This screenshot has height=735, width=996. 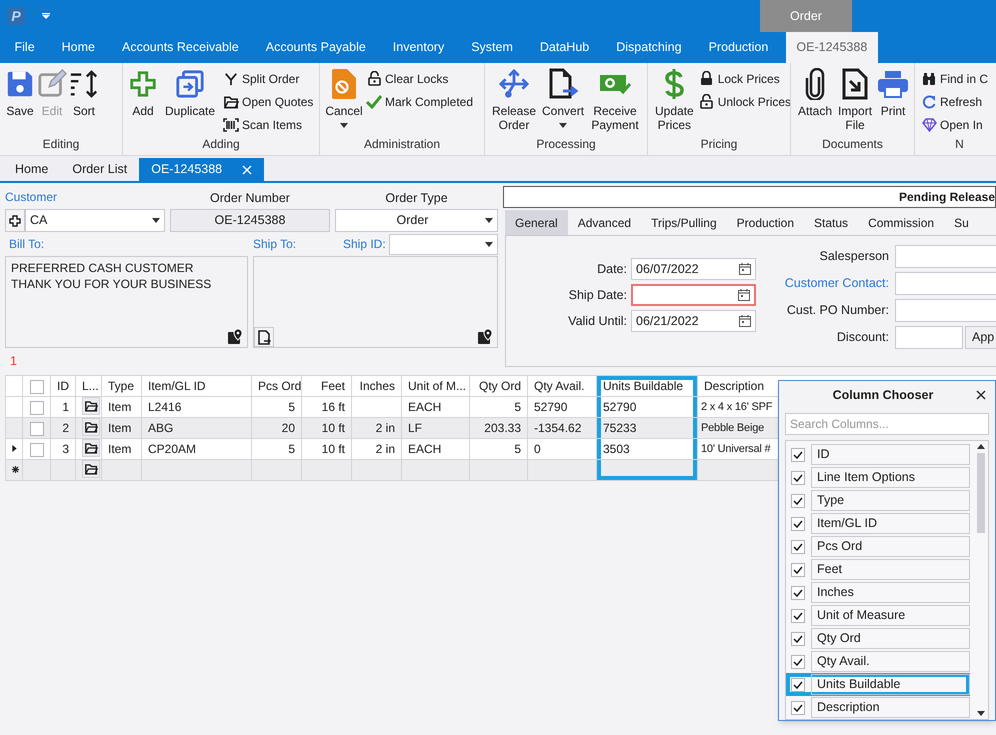 What do you see at coordinates (126, 302) in the screenshot?
I see `bill-to-address: PREFERRED CASH CUSTOMER THANK YOU FOR YOUR BUSINESS` at bounding box center [126, 302].